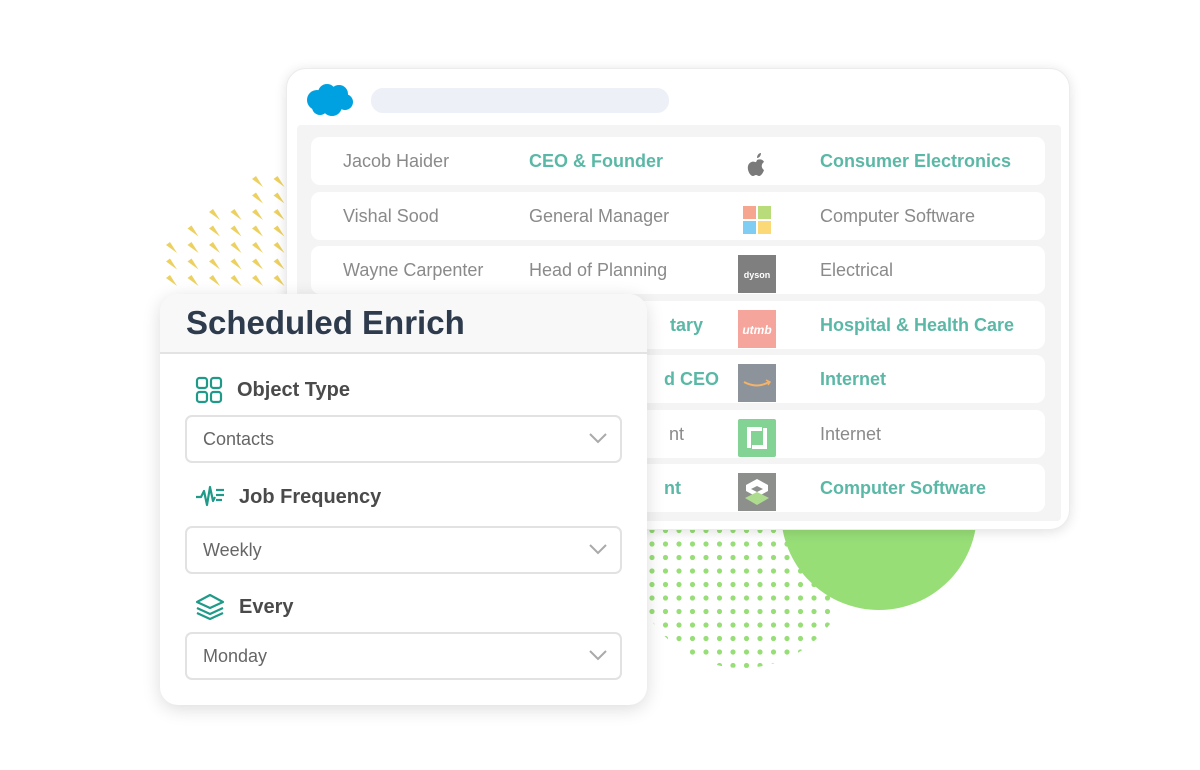  Describe the element at coordinates (857, 270) in the screenshot. I see `company-industry: Electrical` at that location.